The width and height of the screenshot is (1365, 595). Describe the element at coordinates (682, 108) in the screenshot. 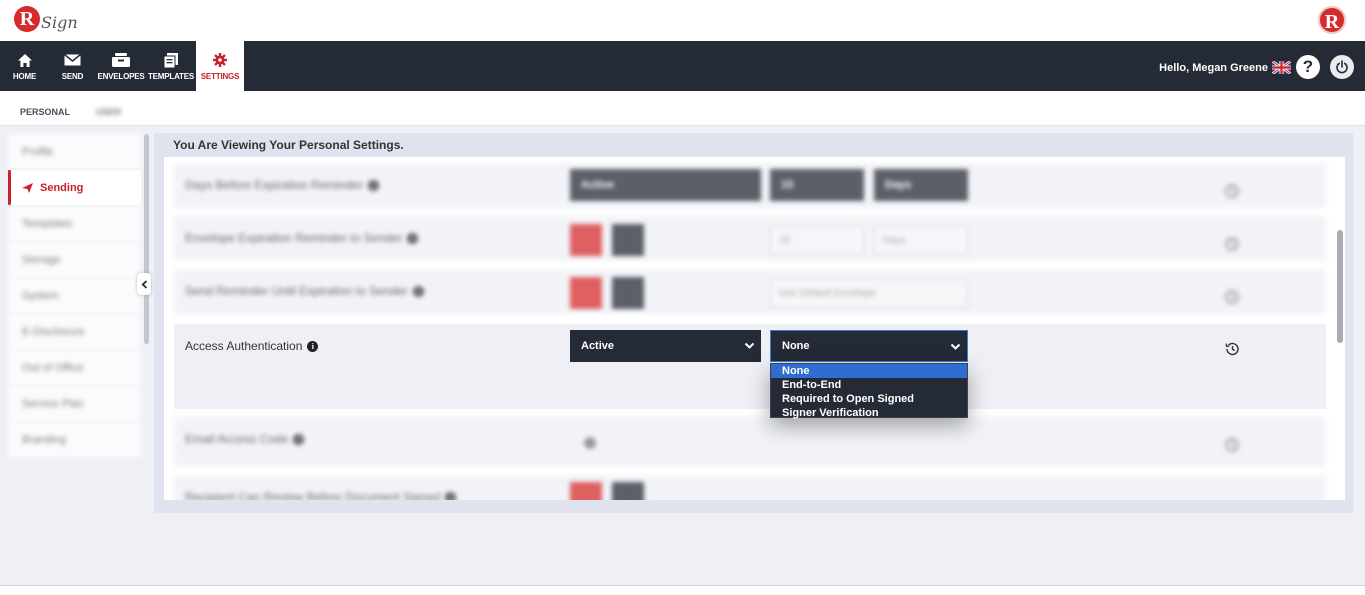

I see `settings-subtabs: PERSONAL USER` at that location.